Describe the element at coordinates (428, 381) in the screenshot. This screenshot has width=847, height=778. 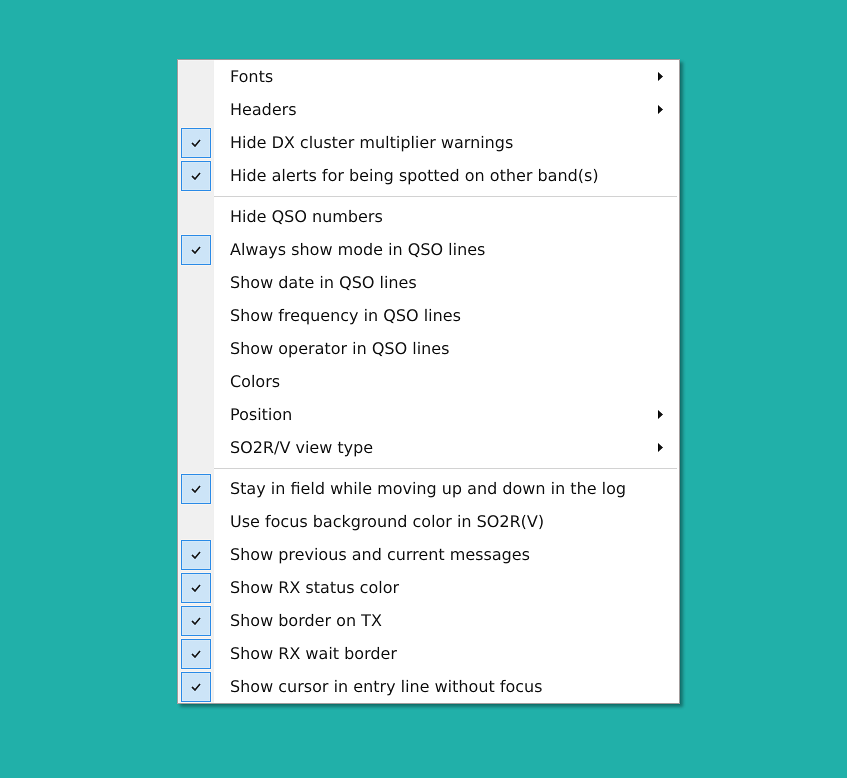
I see `menu-item: Colors` at that location.